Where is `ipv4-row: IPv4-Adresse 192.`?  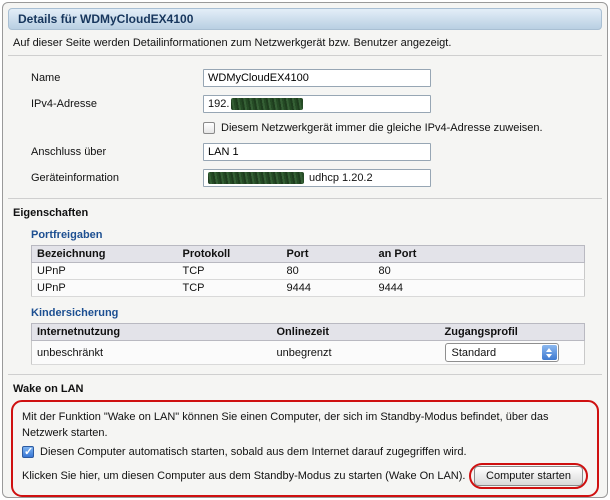 ipv4-row: IPv4-Adresse 192. is located at coordinates (319, 104).